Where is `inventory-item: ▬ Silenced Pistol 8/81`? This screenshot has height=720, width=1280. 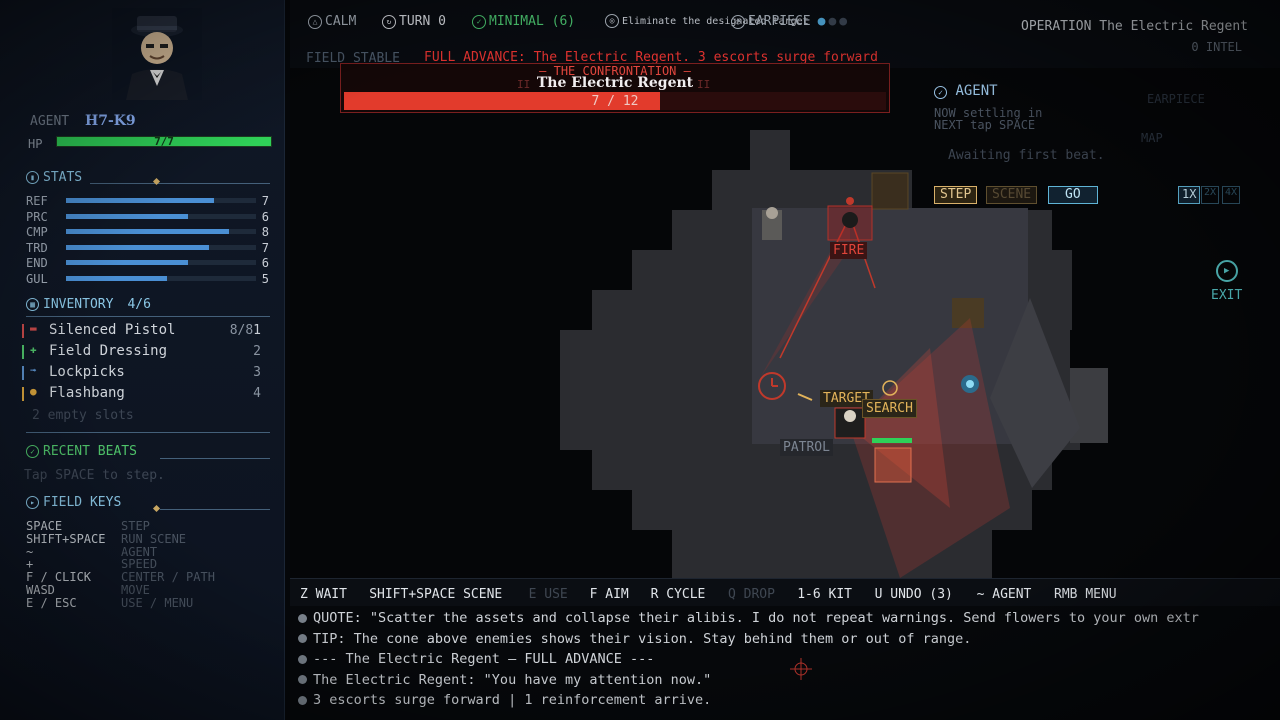 inventory-item: ▬ Silenced Pistol 8/81 is located at coordinates (144, 331).